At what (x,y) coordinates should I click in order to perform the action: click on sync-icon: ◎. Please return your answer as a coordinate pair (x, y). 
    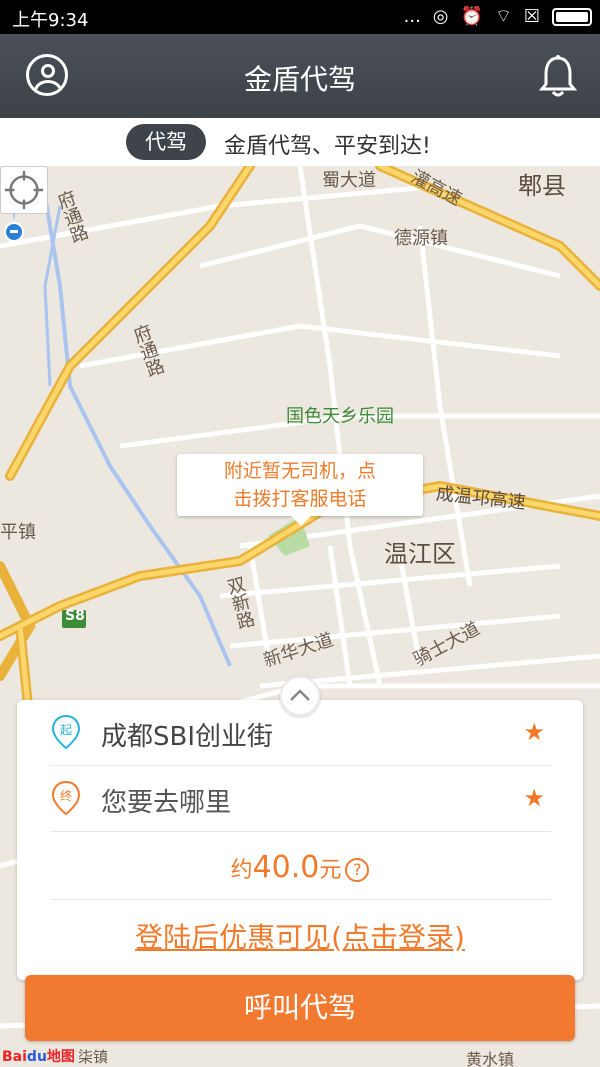
    Looking at the image, I should click on (440, 16).